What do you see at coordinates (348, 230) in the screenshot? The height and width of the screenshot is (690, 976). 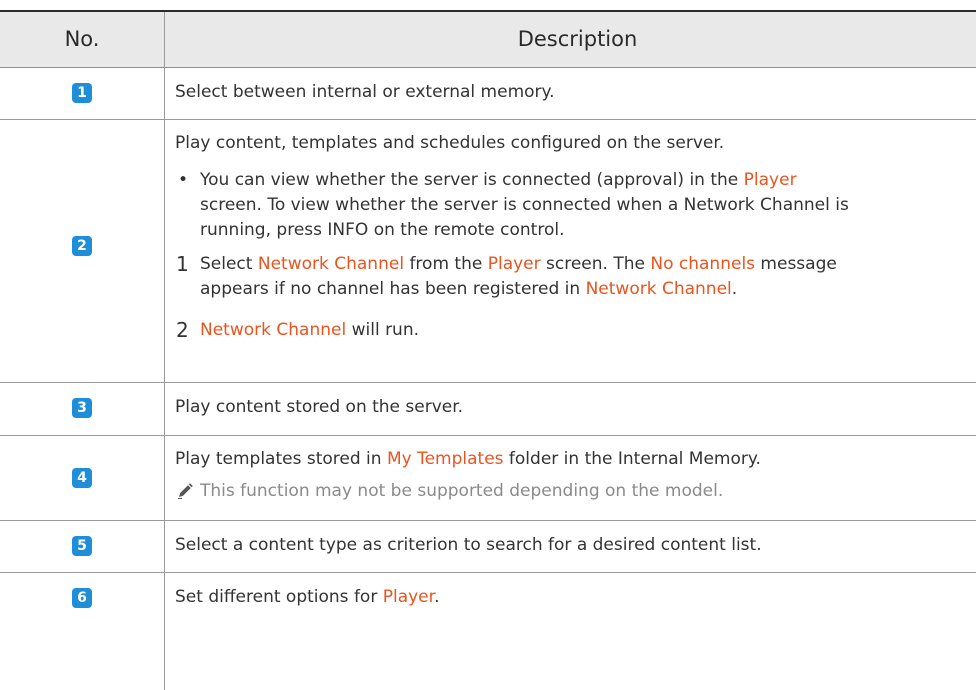 I see `info-key-label: INFO` at bounding box center [348, 230].